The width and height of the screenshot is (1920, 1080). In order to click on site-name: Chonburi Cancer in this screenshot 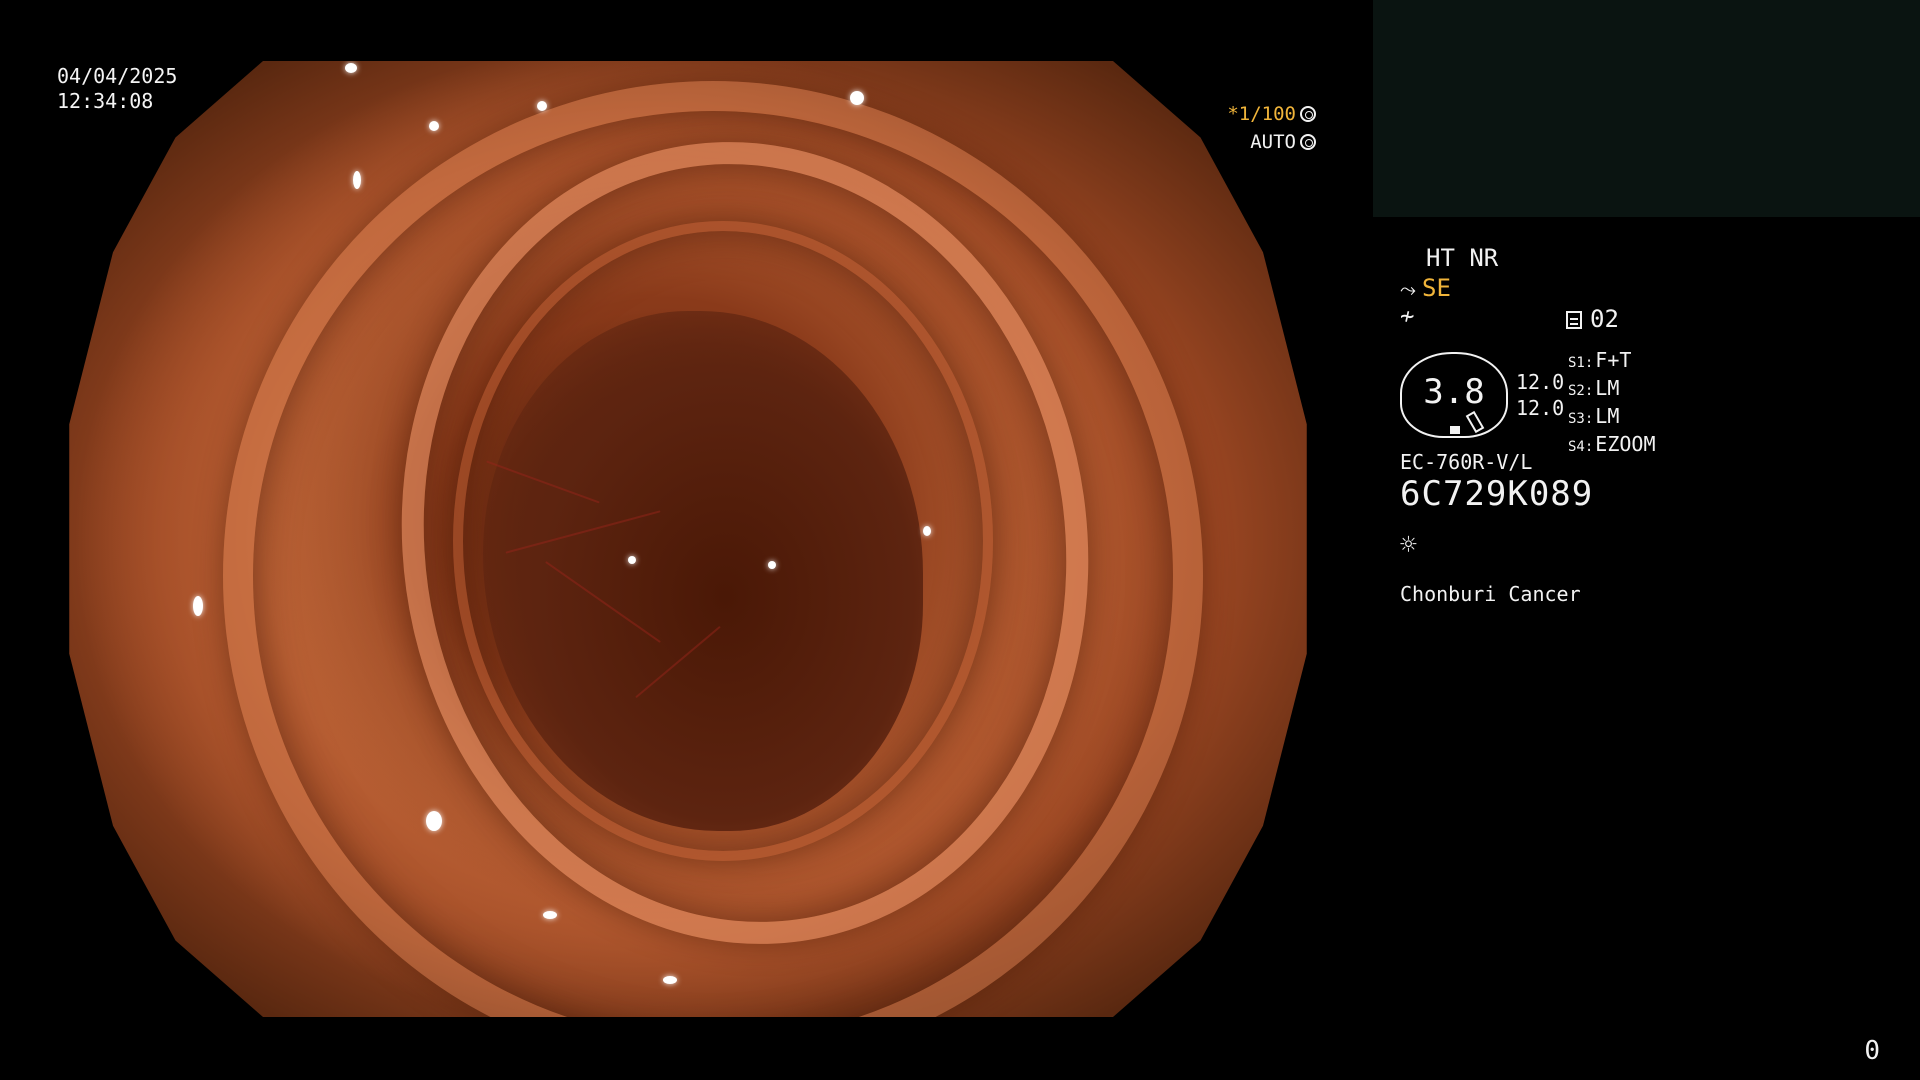, I will do `click(1490, 594)`.